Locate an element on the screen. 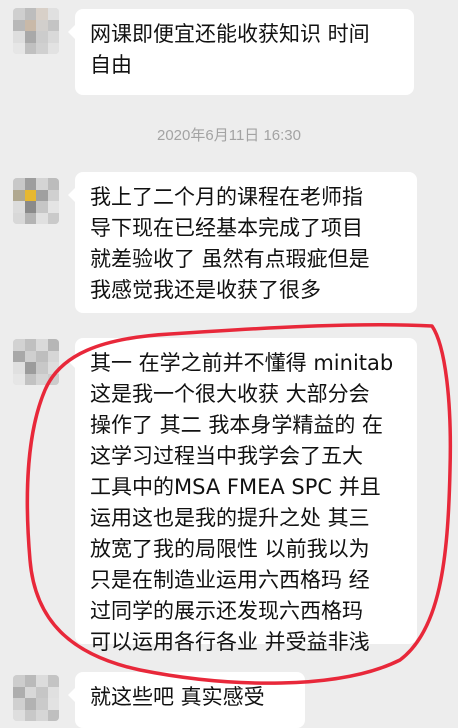  message-text-line: 我感觉我还是收获了很多 is located at coordinates (205, 290).